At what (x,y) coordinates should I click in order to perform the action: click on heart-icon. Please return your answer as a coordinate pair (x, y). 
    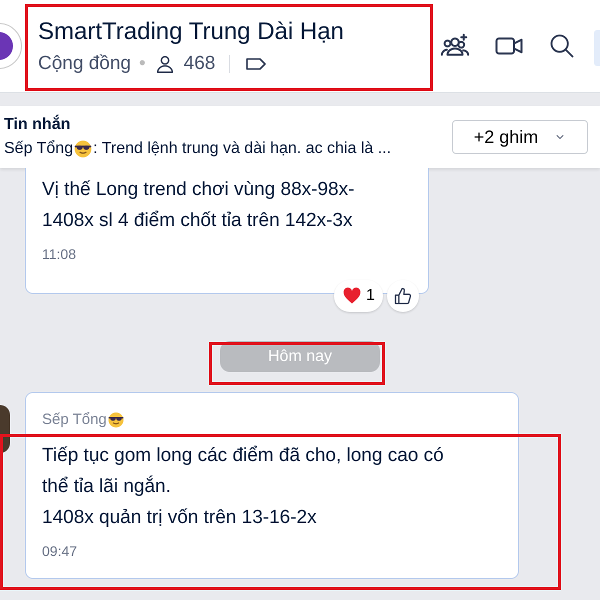
    Looking at the image, I should click on (352, 296).